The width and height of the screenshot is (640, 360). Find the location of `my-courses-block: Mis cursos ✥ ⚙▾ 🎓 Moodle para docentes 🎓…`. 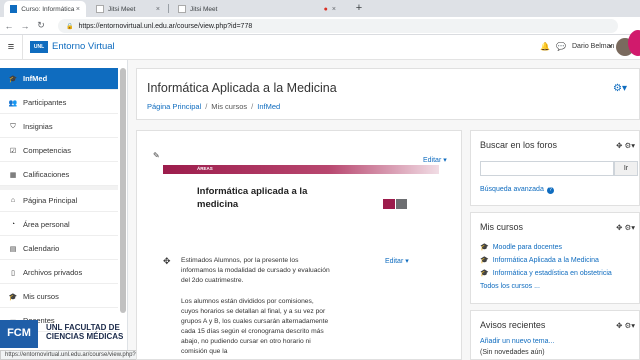

my-courses-block: Mis cursos ✥ ⚙▾ 🎓 Moodle para docentes 🎓… is located at coordinates (555, 258).